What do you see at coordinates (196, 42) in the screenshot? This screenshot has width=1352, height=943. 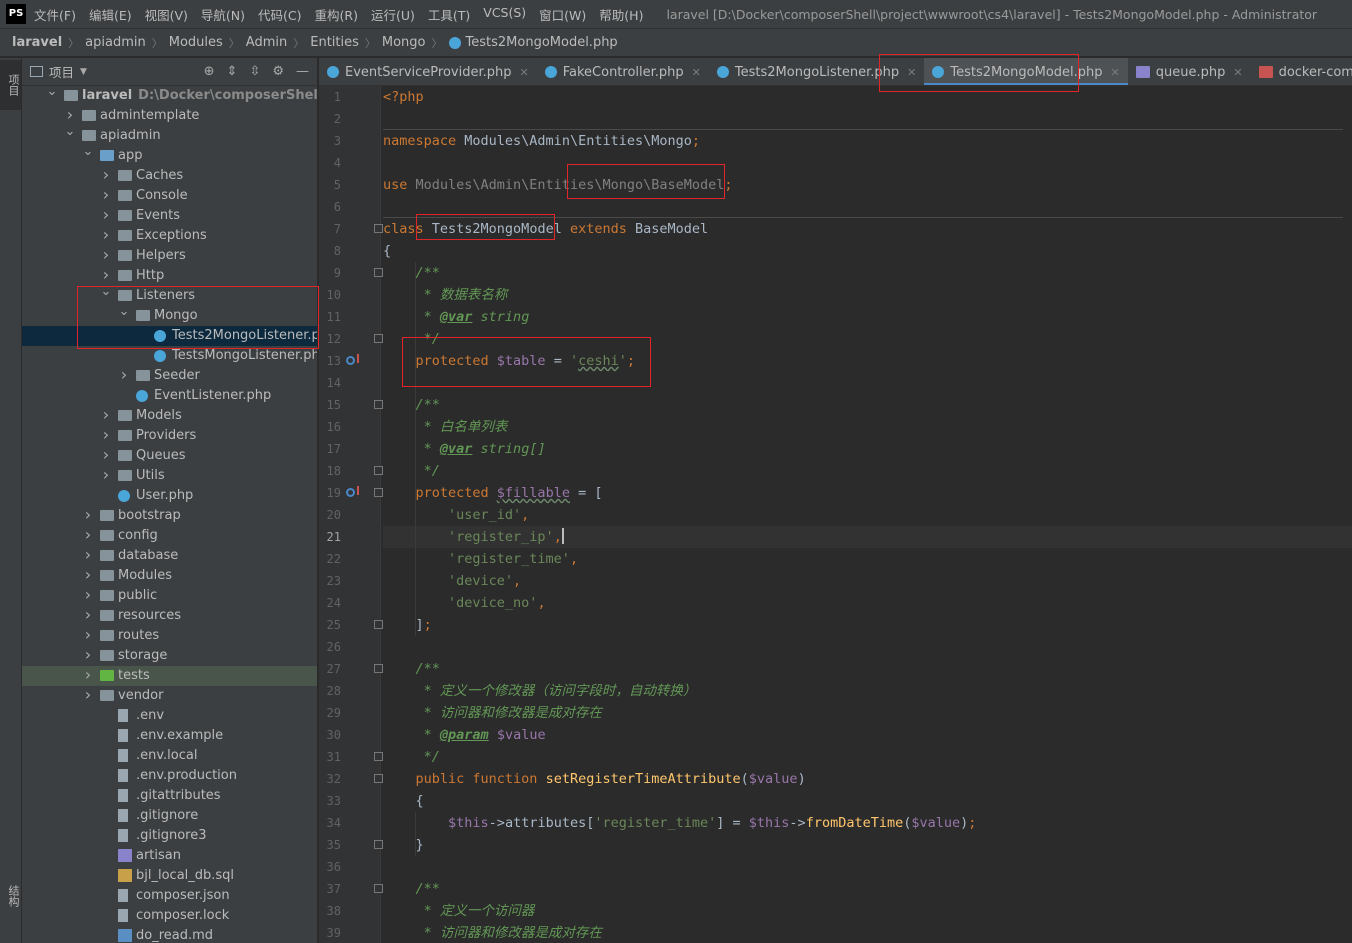 I see `breadcrumb-item: Modules` at bounding box center [196, 42].